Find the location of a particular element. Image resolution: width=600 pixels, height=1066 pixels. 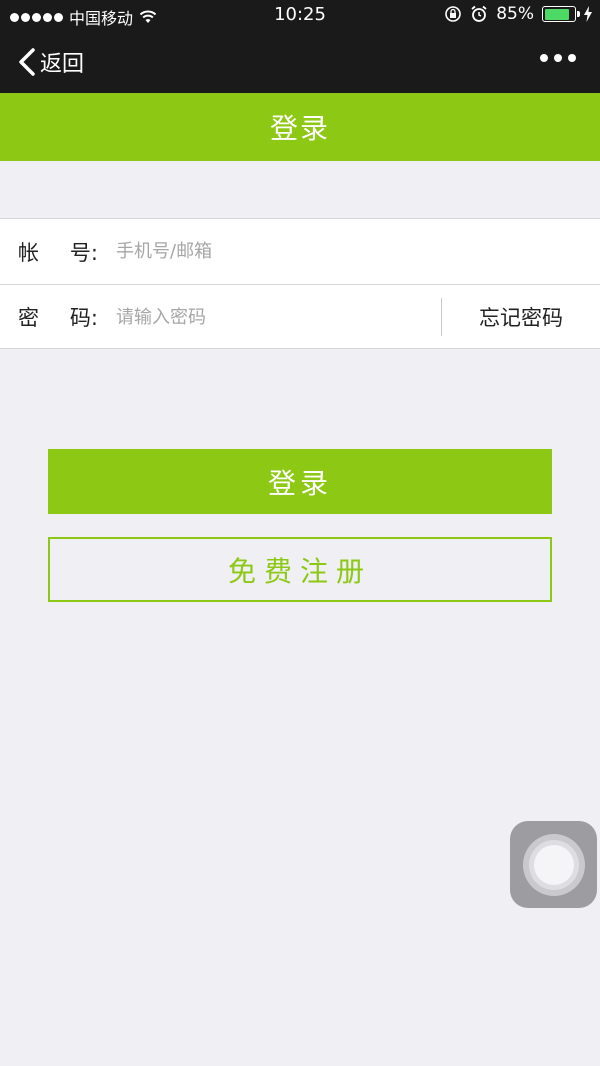

orientation-lock-icon is located at coordinates (453, 14).